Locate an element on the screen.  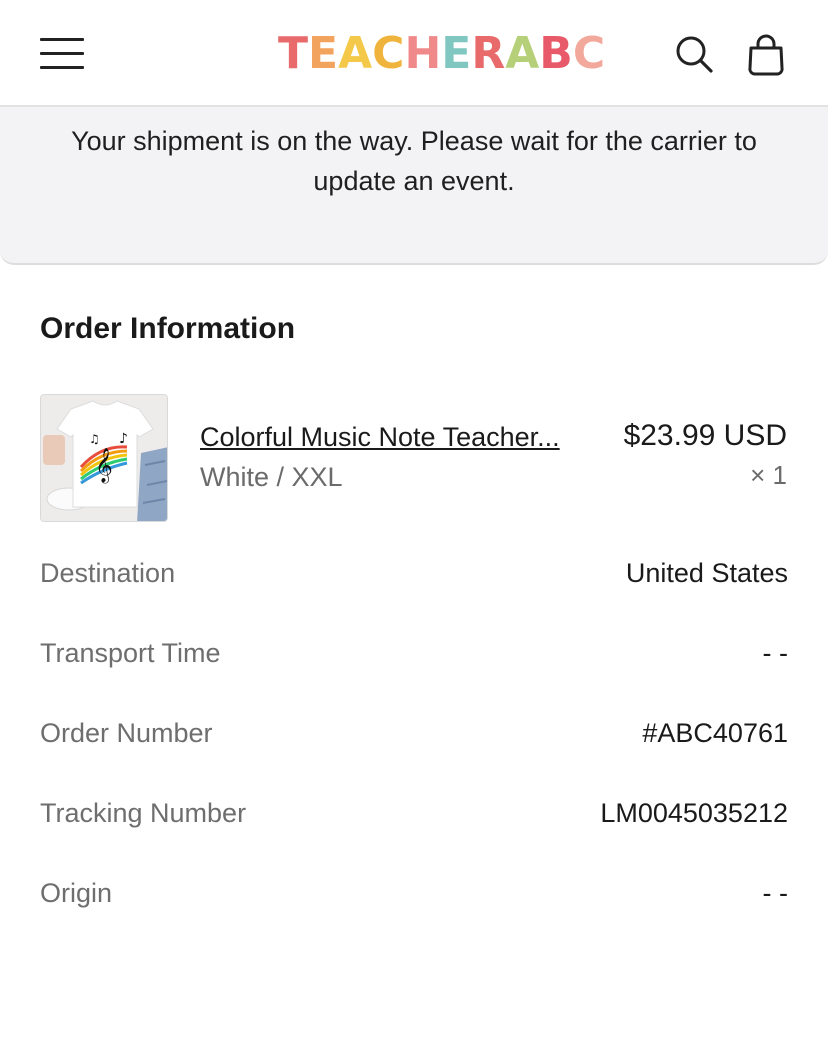
section-title: Order Information is located at coordinates (168, 328).